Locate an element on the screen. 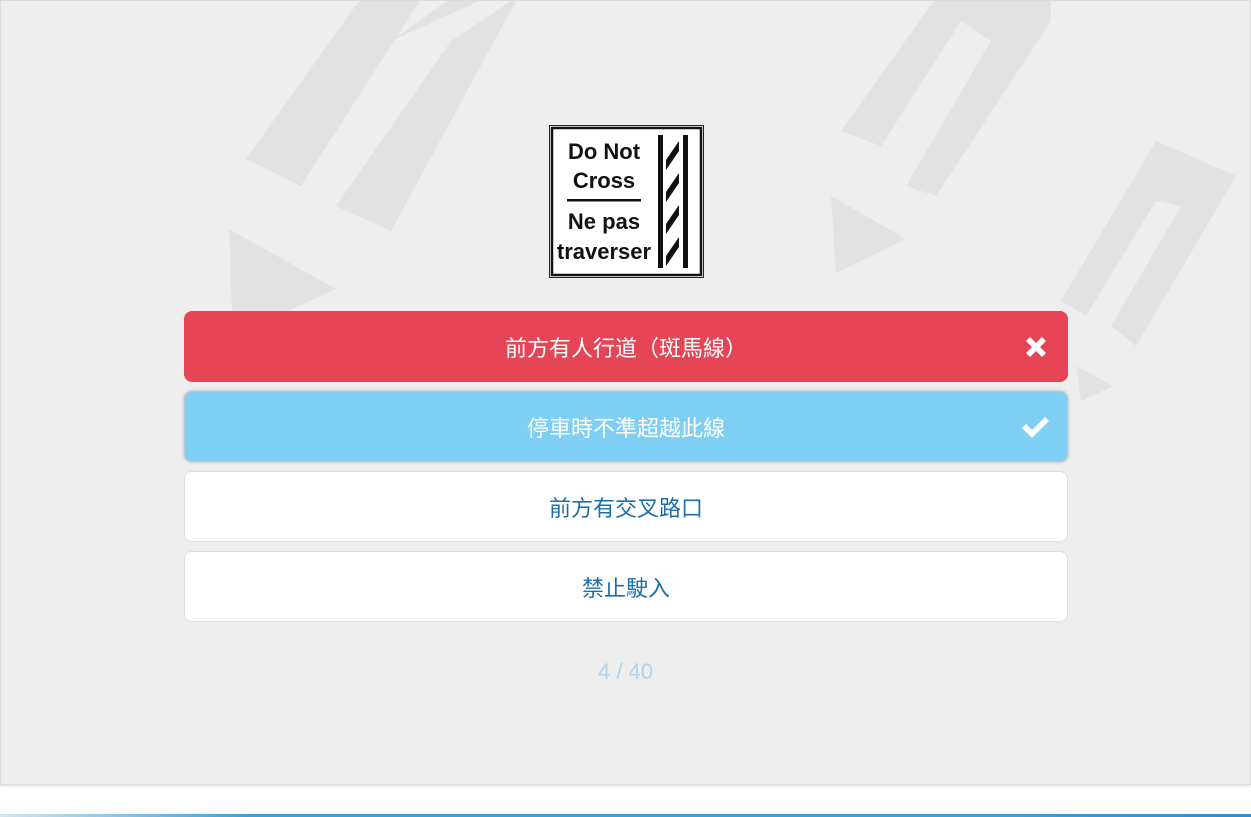 The height and width of the screenshot is (817, 1251). traffic-sign: Do Not Cross Ne pas traverser is located at coordinates (626, 201).